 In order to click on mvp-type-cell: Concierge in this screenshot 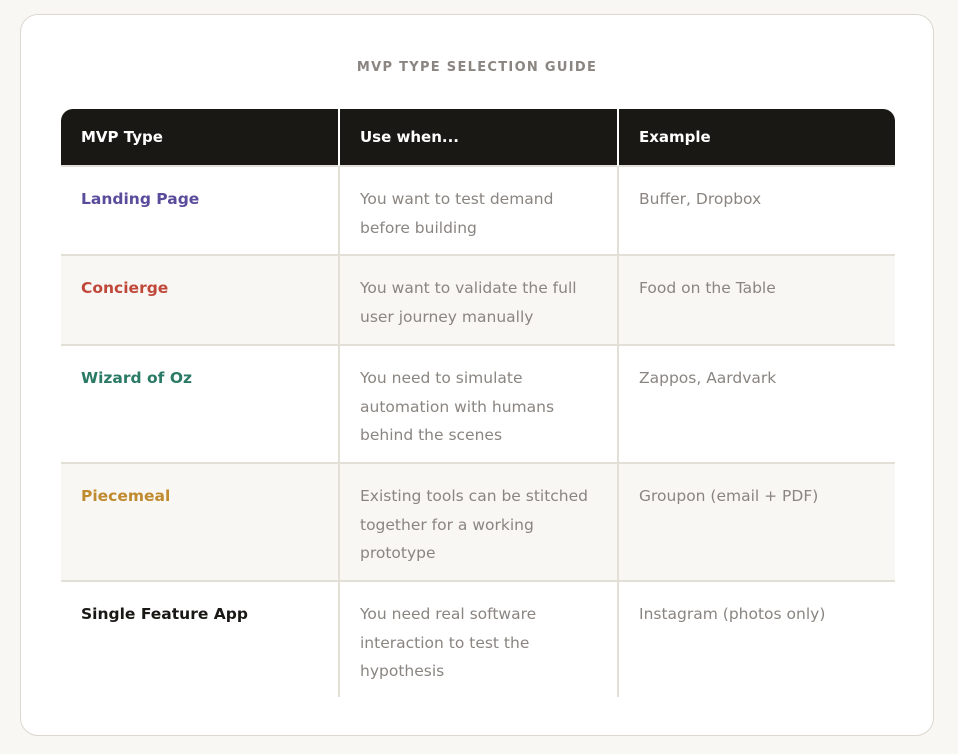, I will do `click(125, 288)`.